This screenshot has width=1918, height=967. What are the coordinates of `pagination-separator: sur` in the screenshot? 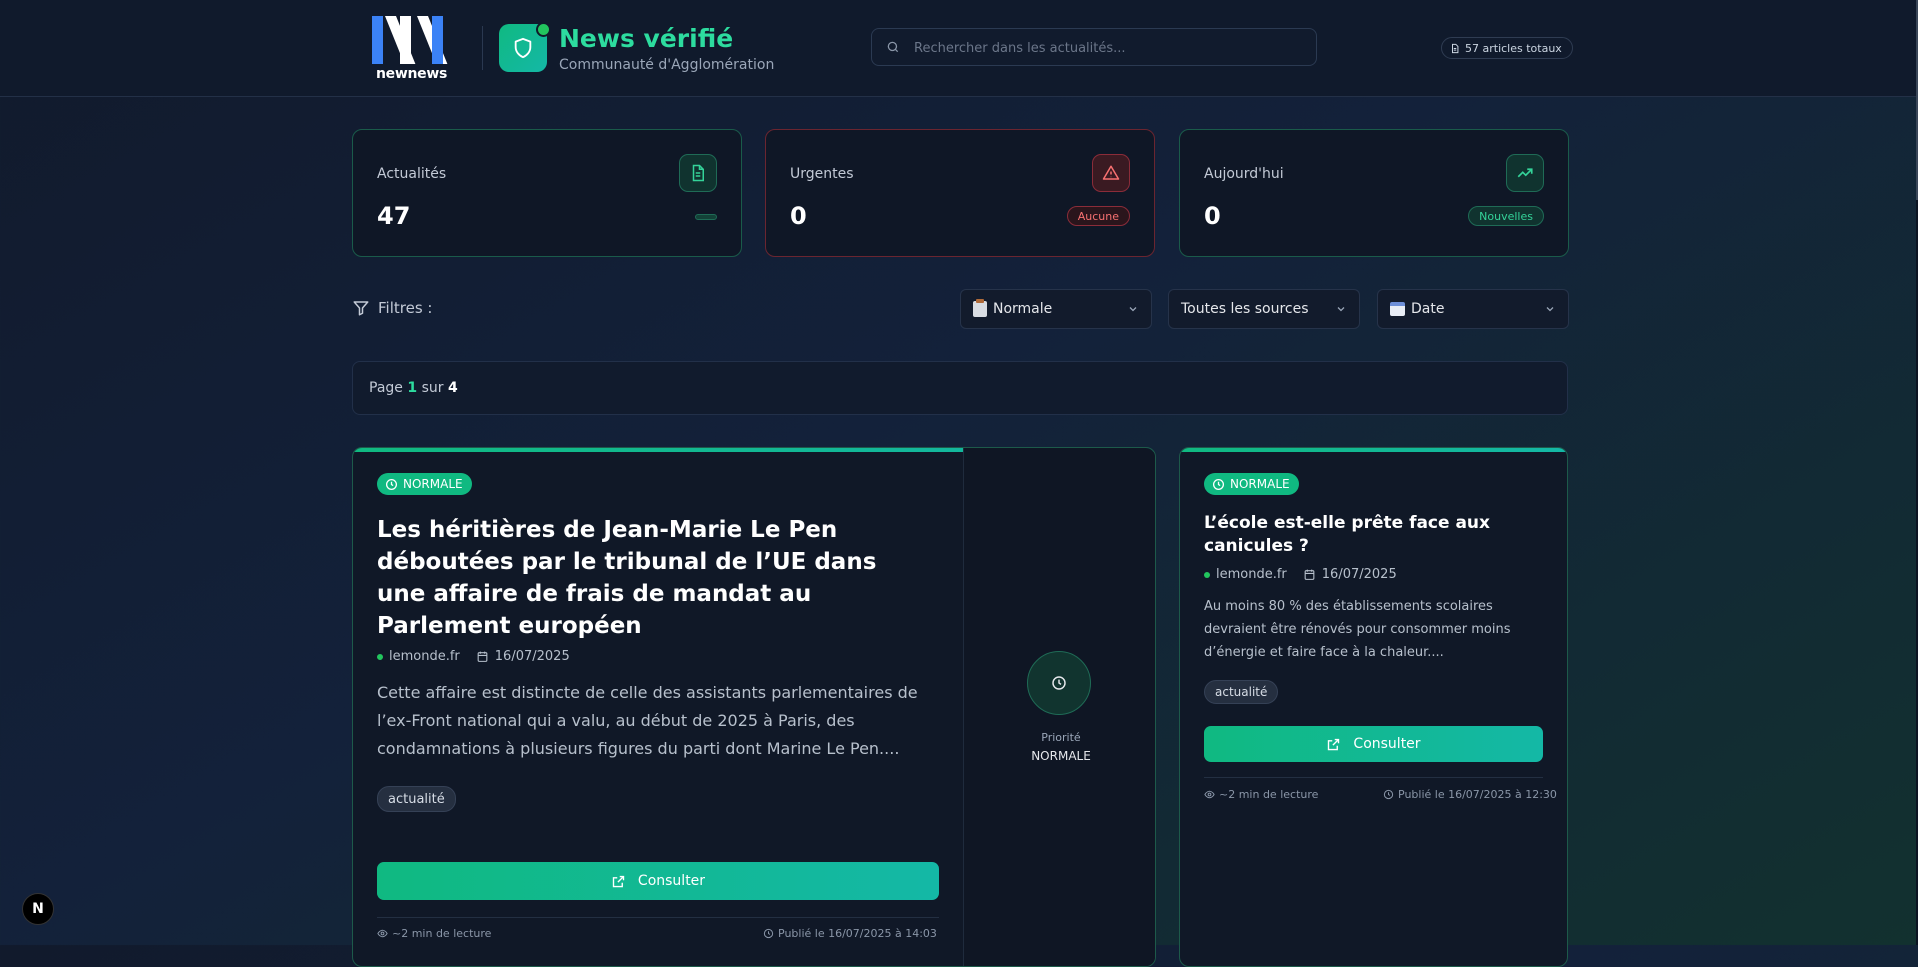 It's located at (432, 388).